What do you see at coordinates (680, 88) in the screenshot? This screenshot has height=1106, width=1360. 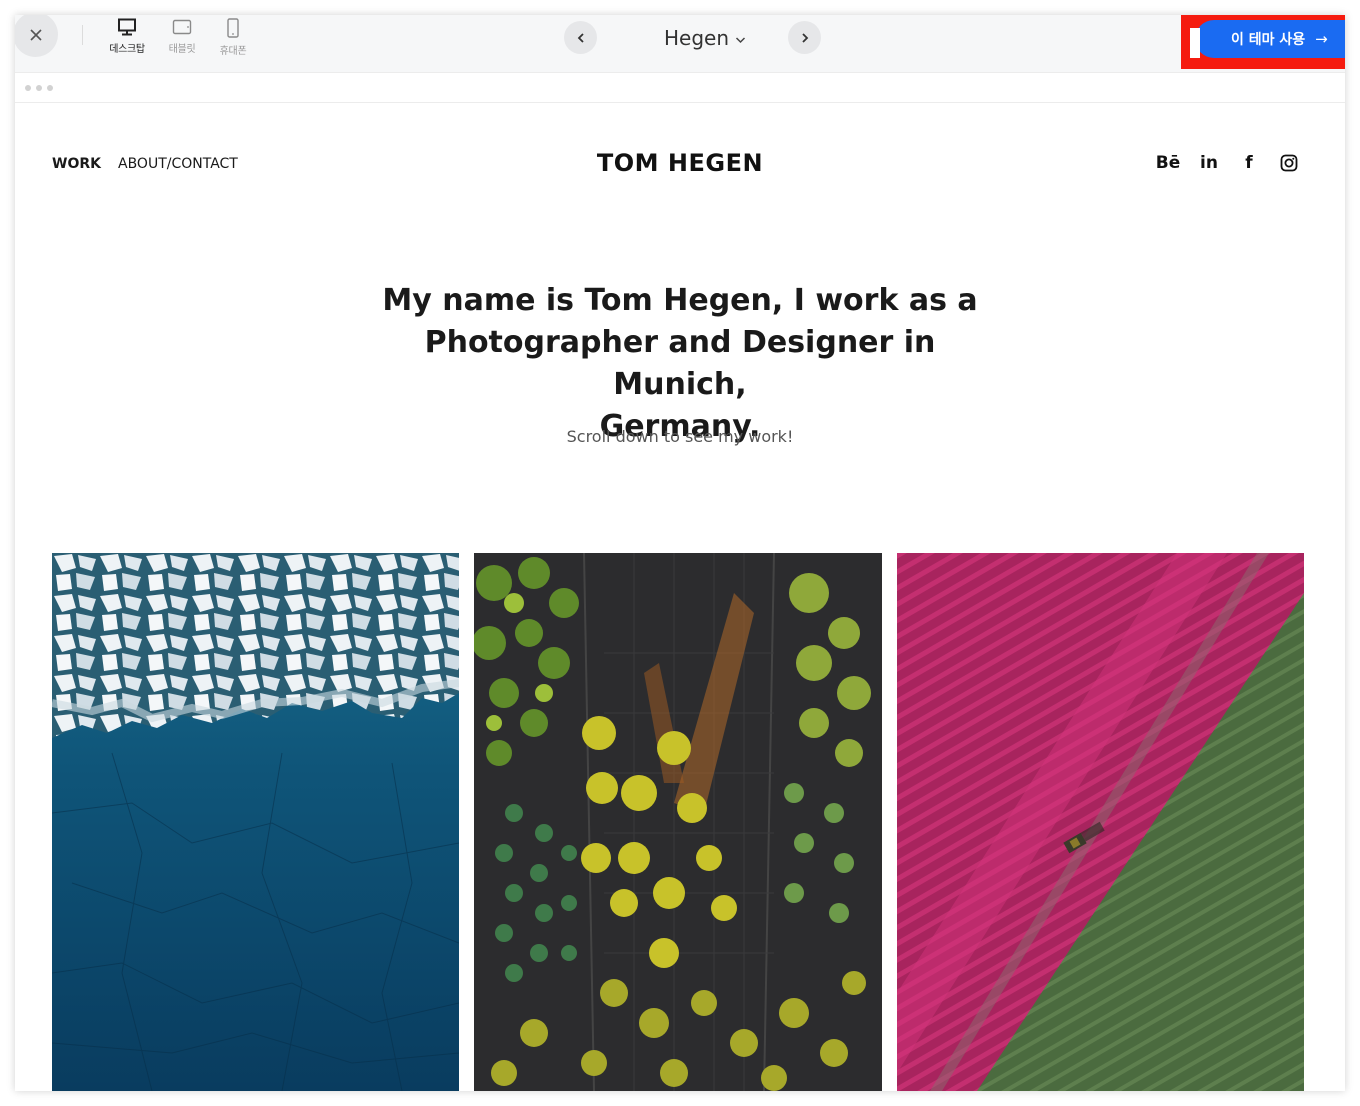 I see `browser-chrome` at bounding box center [680, 88].